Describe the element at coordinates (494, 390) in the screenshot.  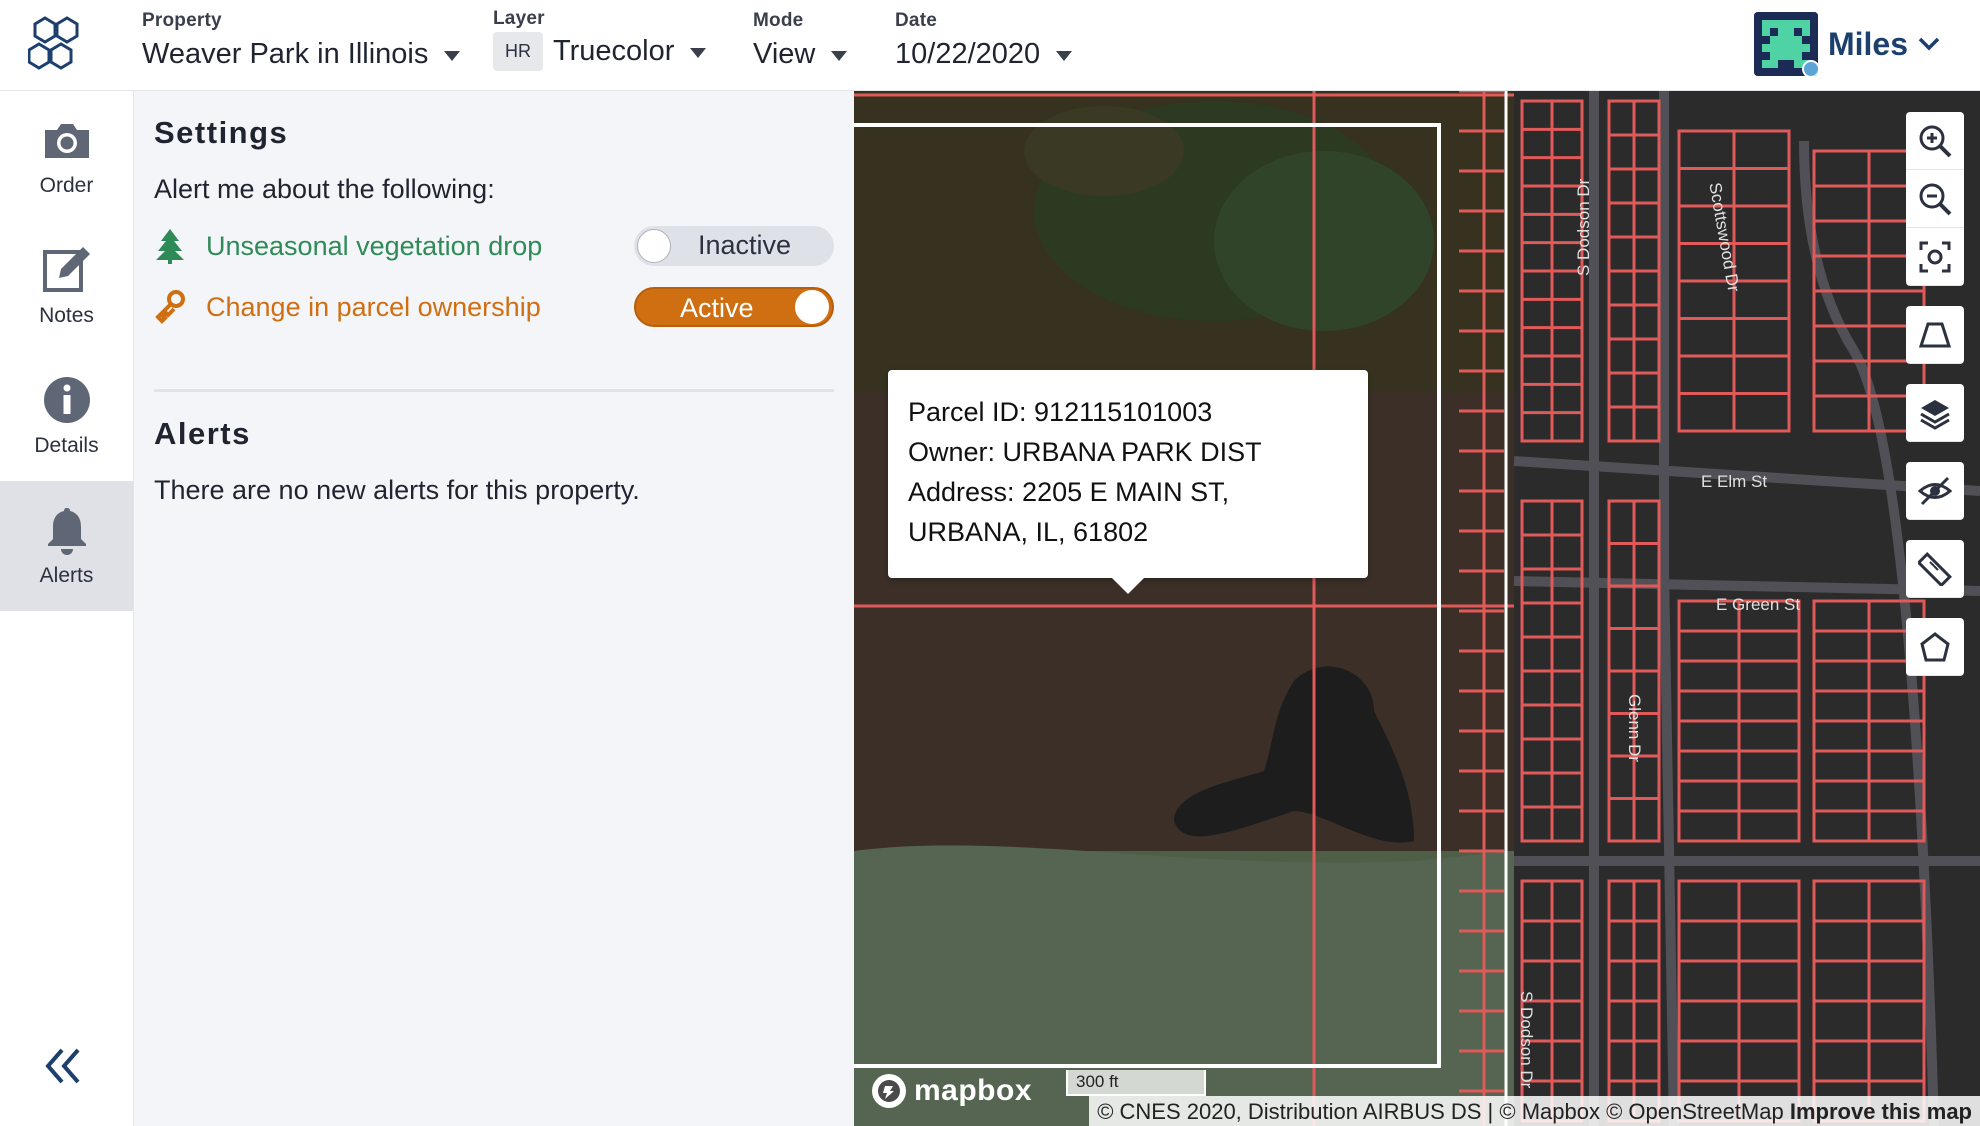
I see `section-divider` at that location.